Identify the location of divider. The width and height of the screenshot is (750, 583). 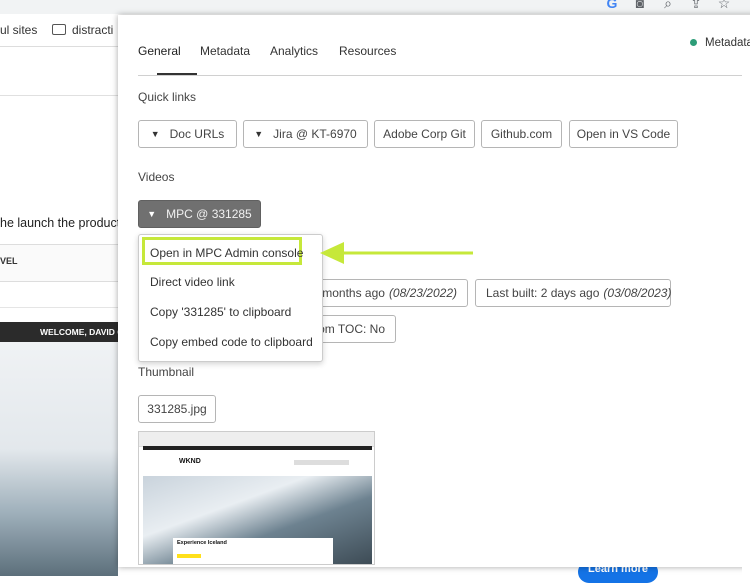
(59, 95).